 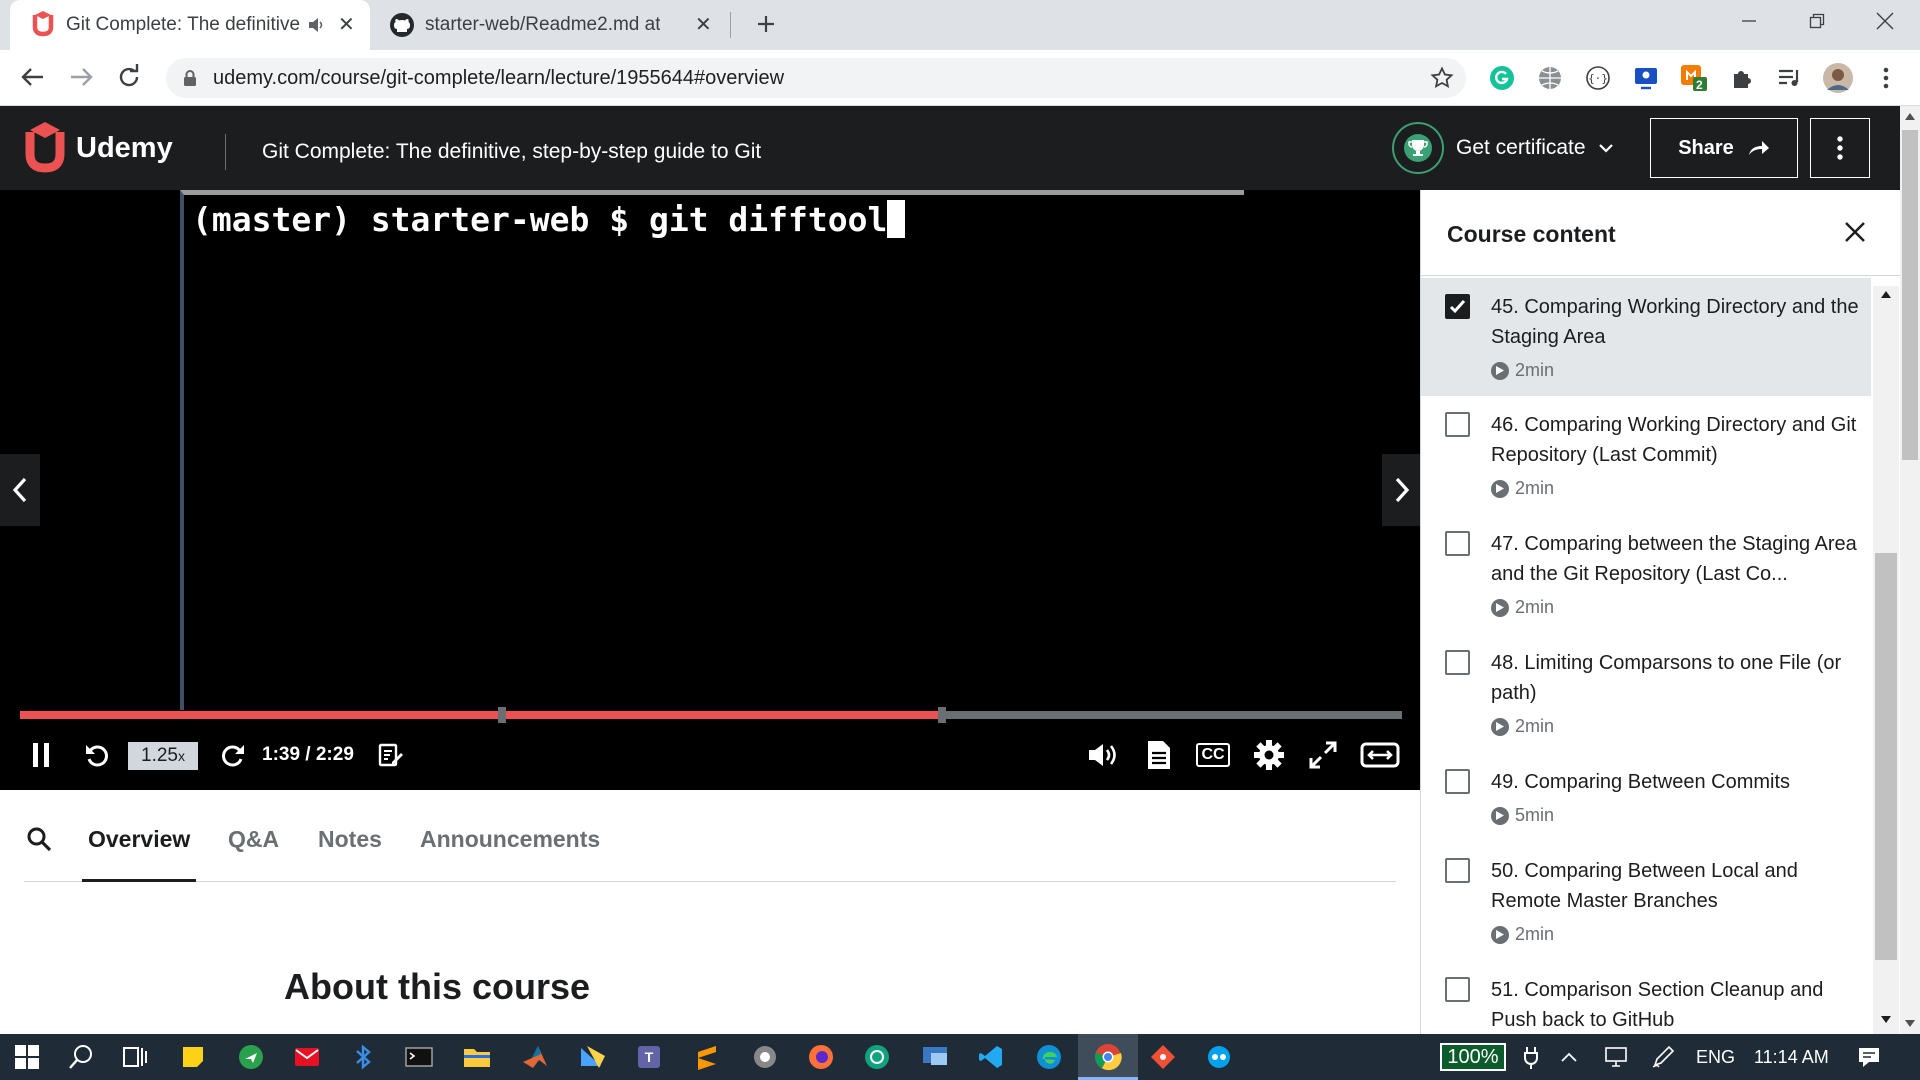 I want to click on transcript-button, so click(x=1159, y=755).